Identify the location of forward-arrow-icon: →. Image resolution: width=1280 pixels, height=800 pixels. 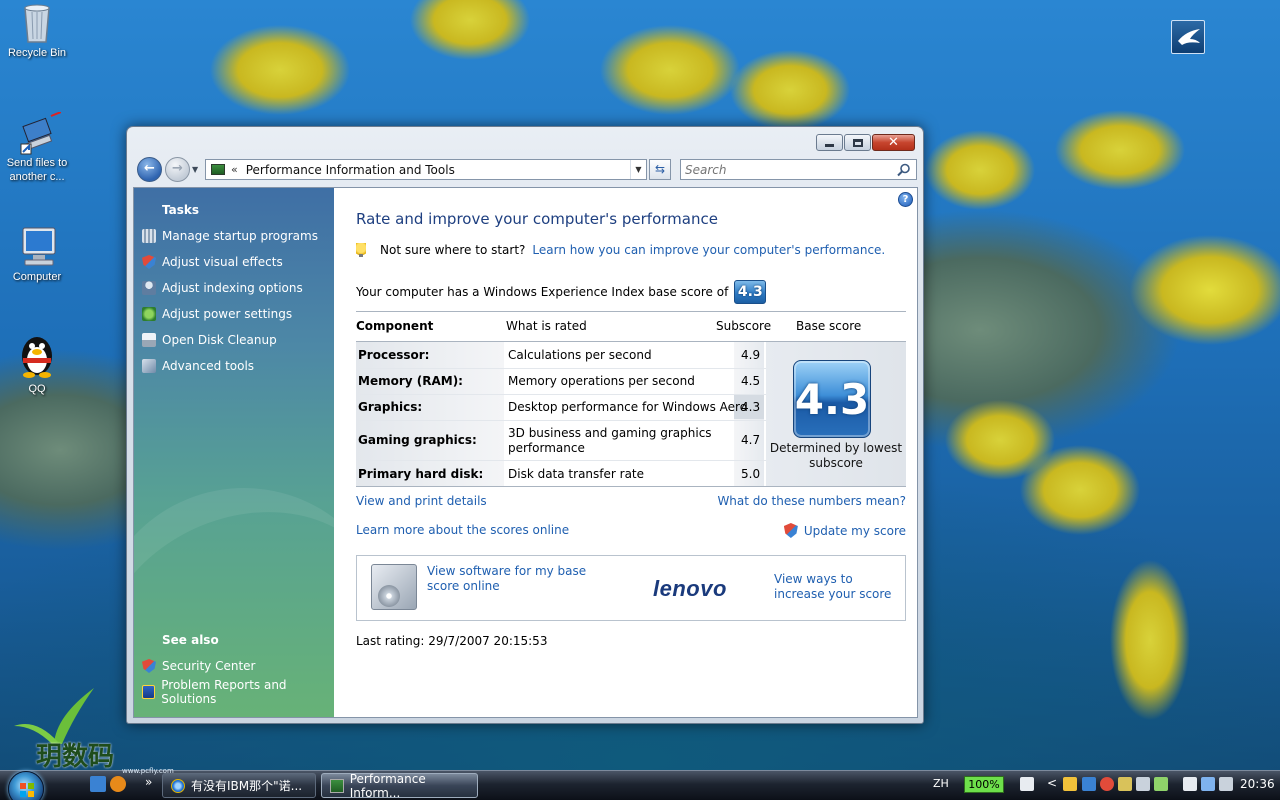
(177, 168).